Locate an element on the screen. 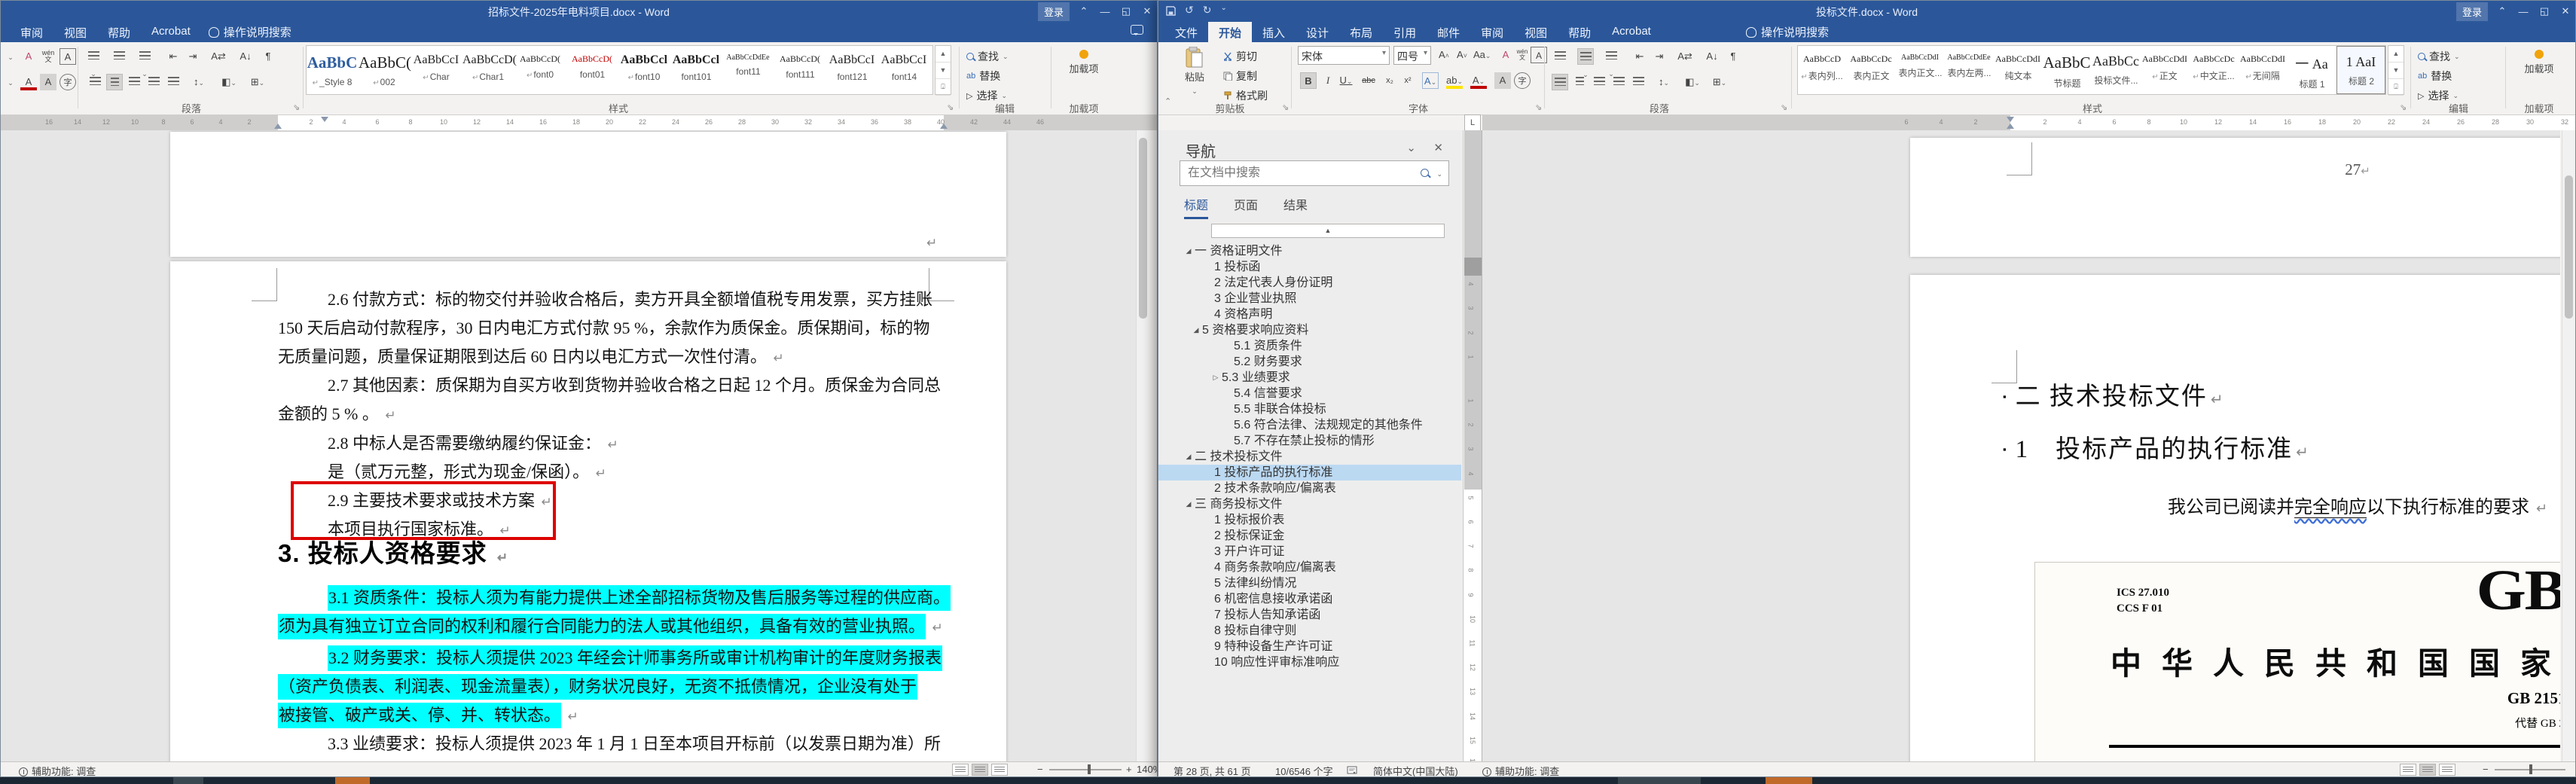 Image resolution: width=2576 pixels, height=784 pixels. scrollbar-thumb is located at coordinates (1143, 229).